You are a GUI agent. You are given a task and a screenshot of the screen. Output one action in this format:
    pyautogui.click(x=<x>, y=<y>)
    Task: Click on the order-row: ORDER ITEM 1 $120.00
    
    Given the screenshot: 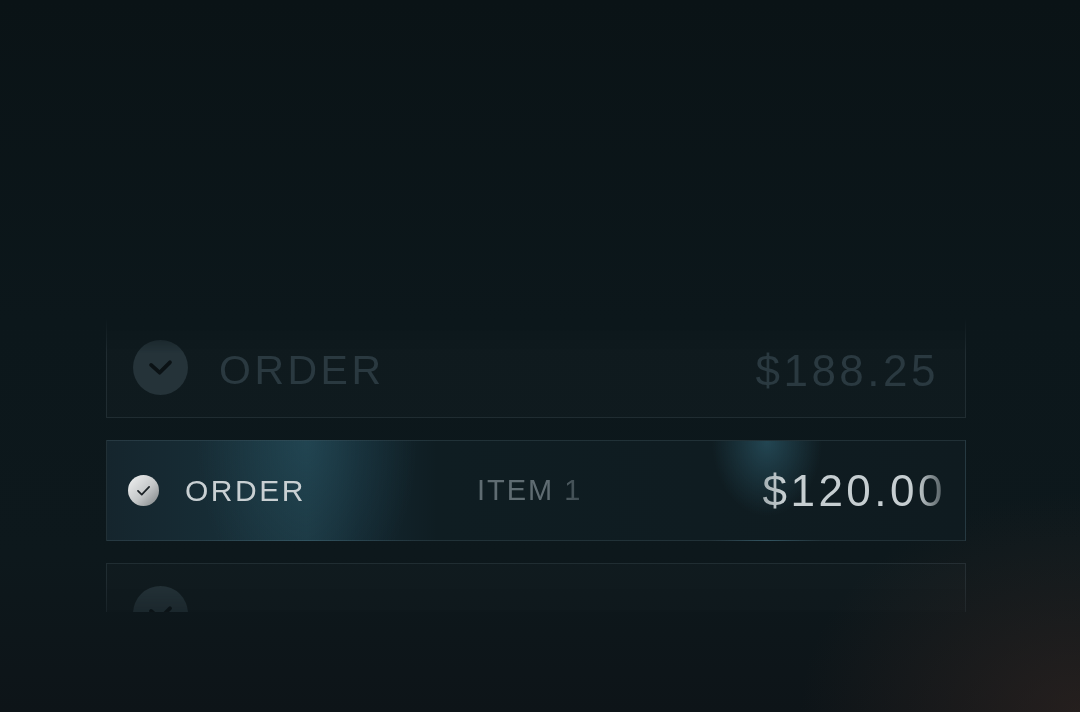 What is the action you would take?
    pyautogui.click(x=536, y=490)
    